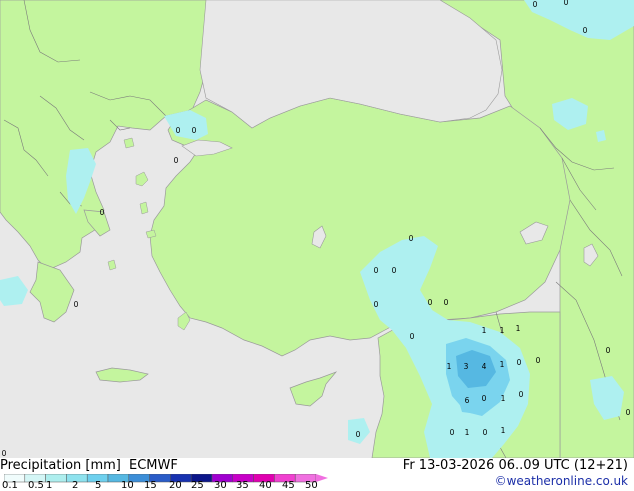 Image resolution: width=634 pixels, height=491 pixels. I want to click on legend-tick-label: 1, so click(49, 485).